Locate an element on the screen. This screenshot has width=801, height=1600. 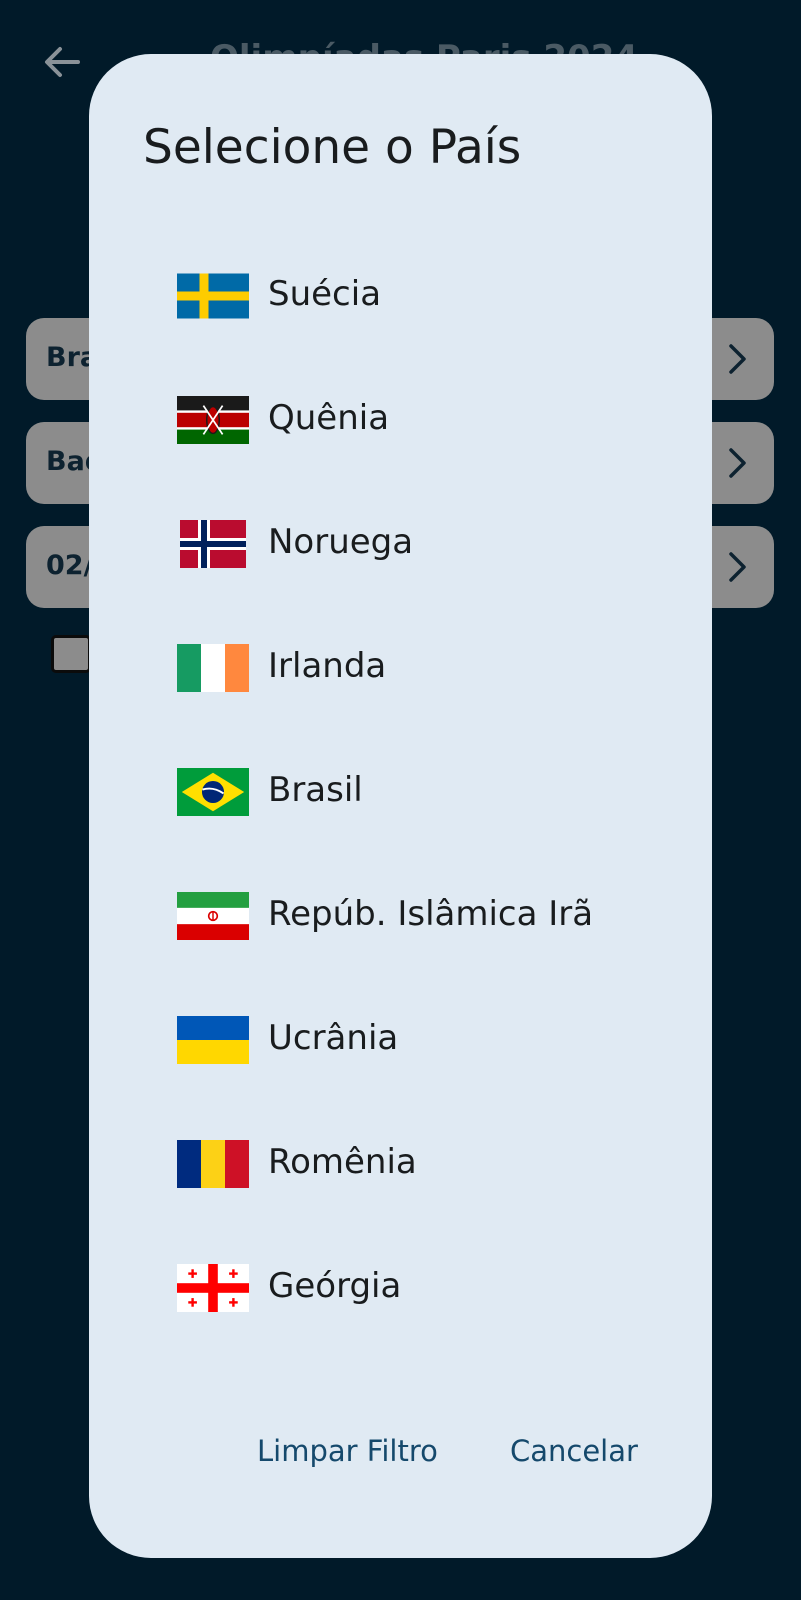
back-arrow-icon is located at coordinates (62, 62).